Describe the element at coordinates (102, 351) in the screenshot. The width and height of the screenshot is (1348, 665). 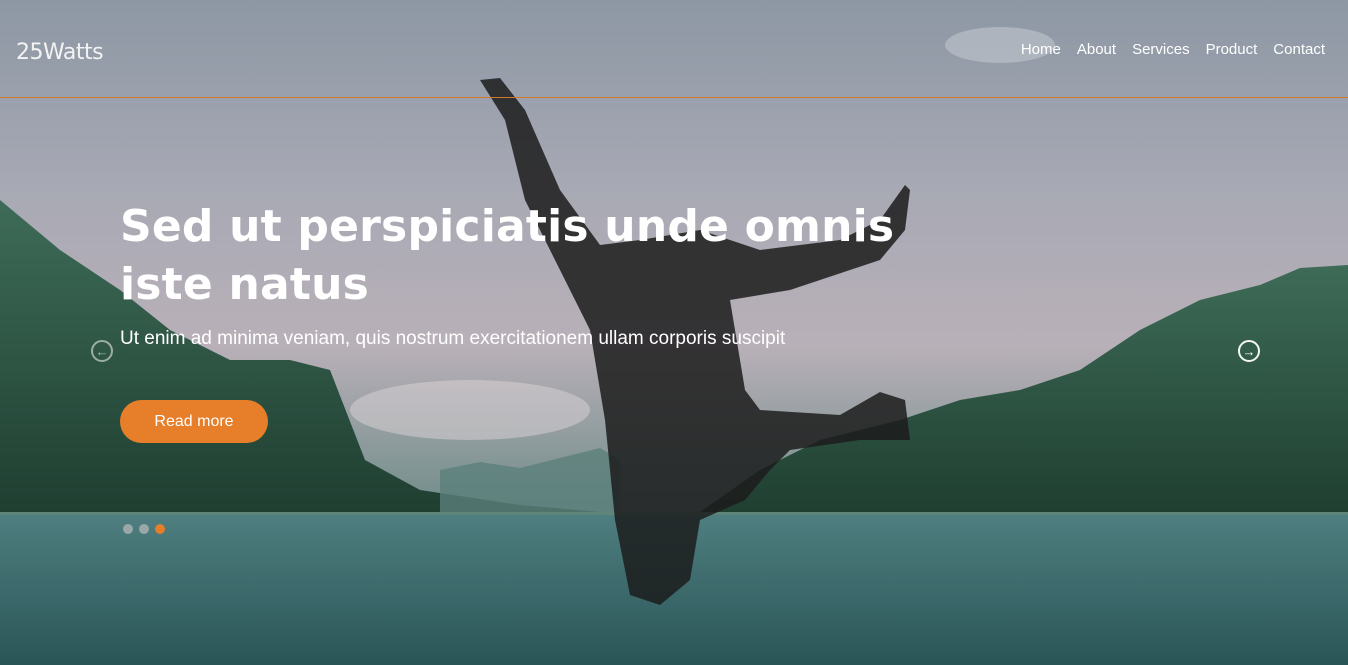
I see `arrow-left-circle-icon: ←` at that location.